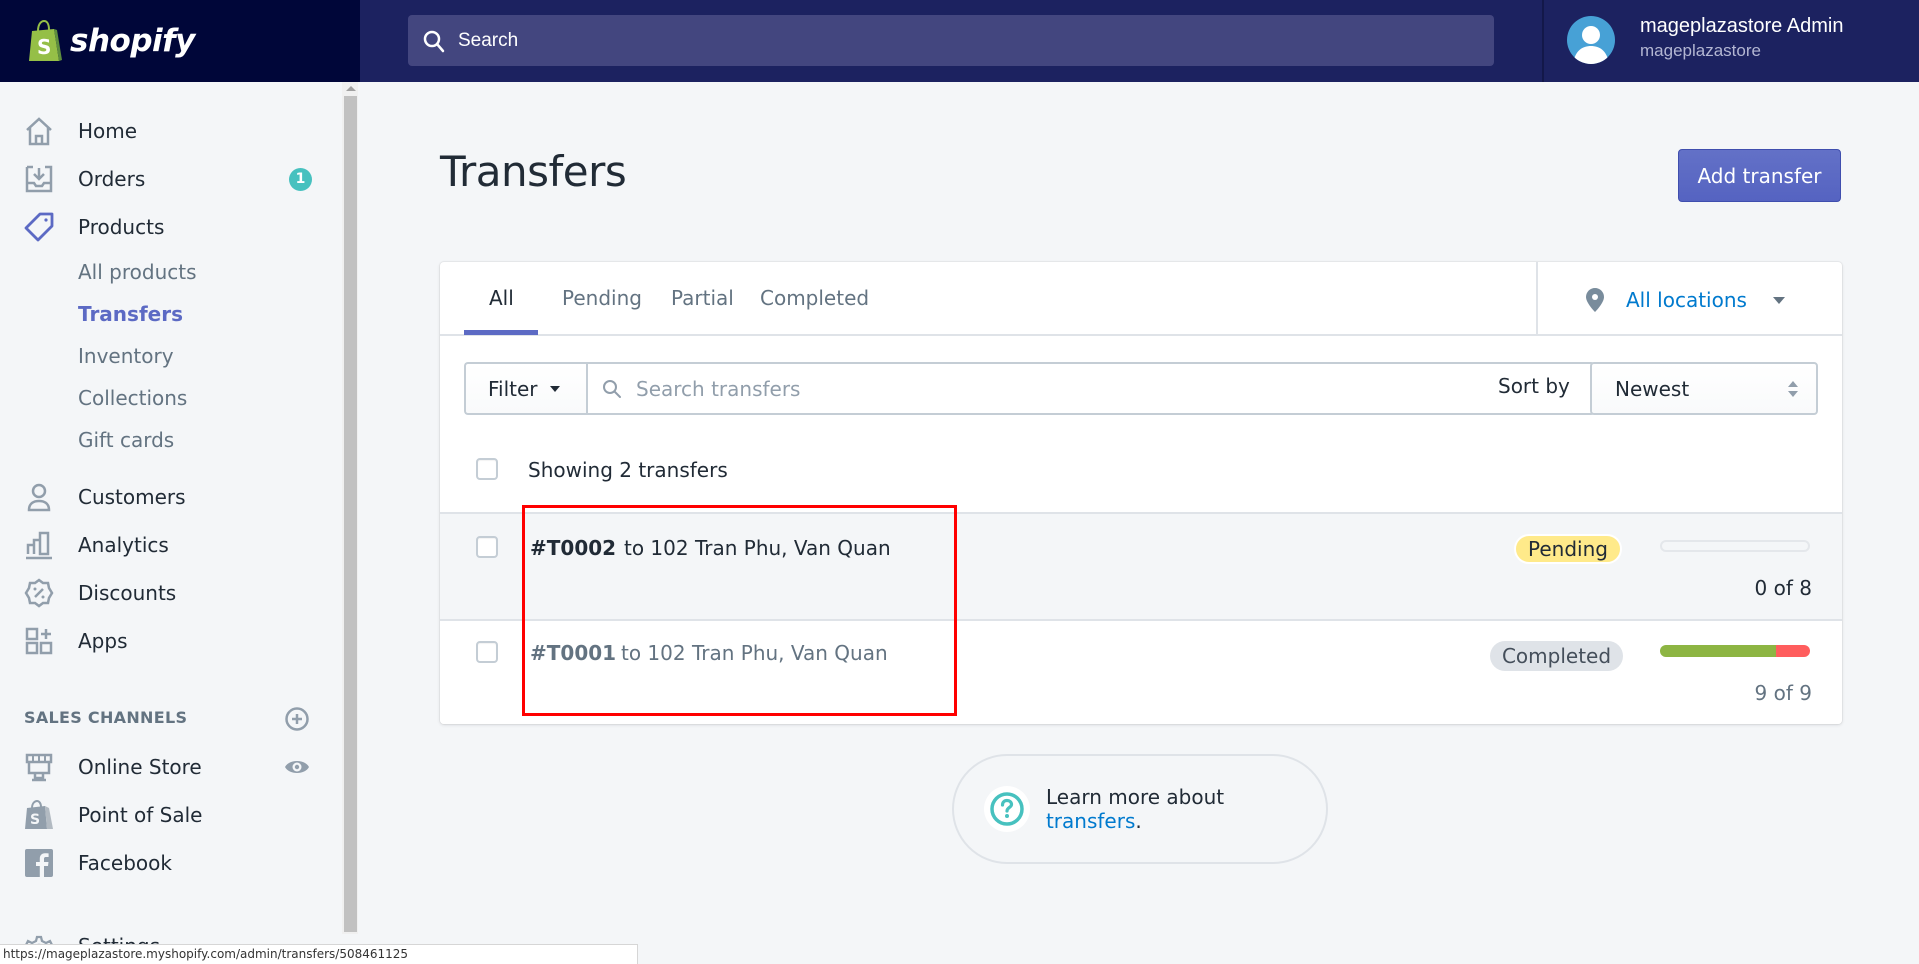  I want to click on sidebar-item-label: Home, so click(108, 131).